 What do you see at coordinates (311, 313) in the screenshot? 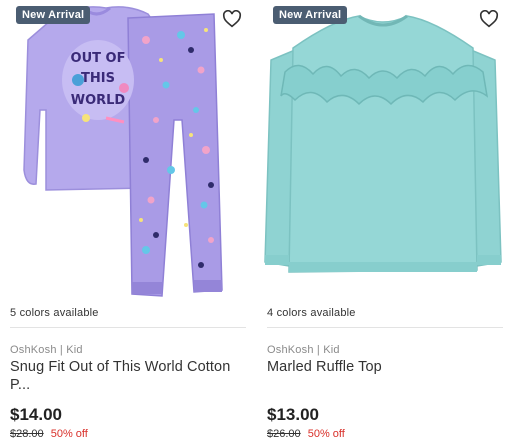
I see `colors-available: 4 colors available` at bounding box center [311, 313].